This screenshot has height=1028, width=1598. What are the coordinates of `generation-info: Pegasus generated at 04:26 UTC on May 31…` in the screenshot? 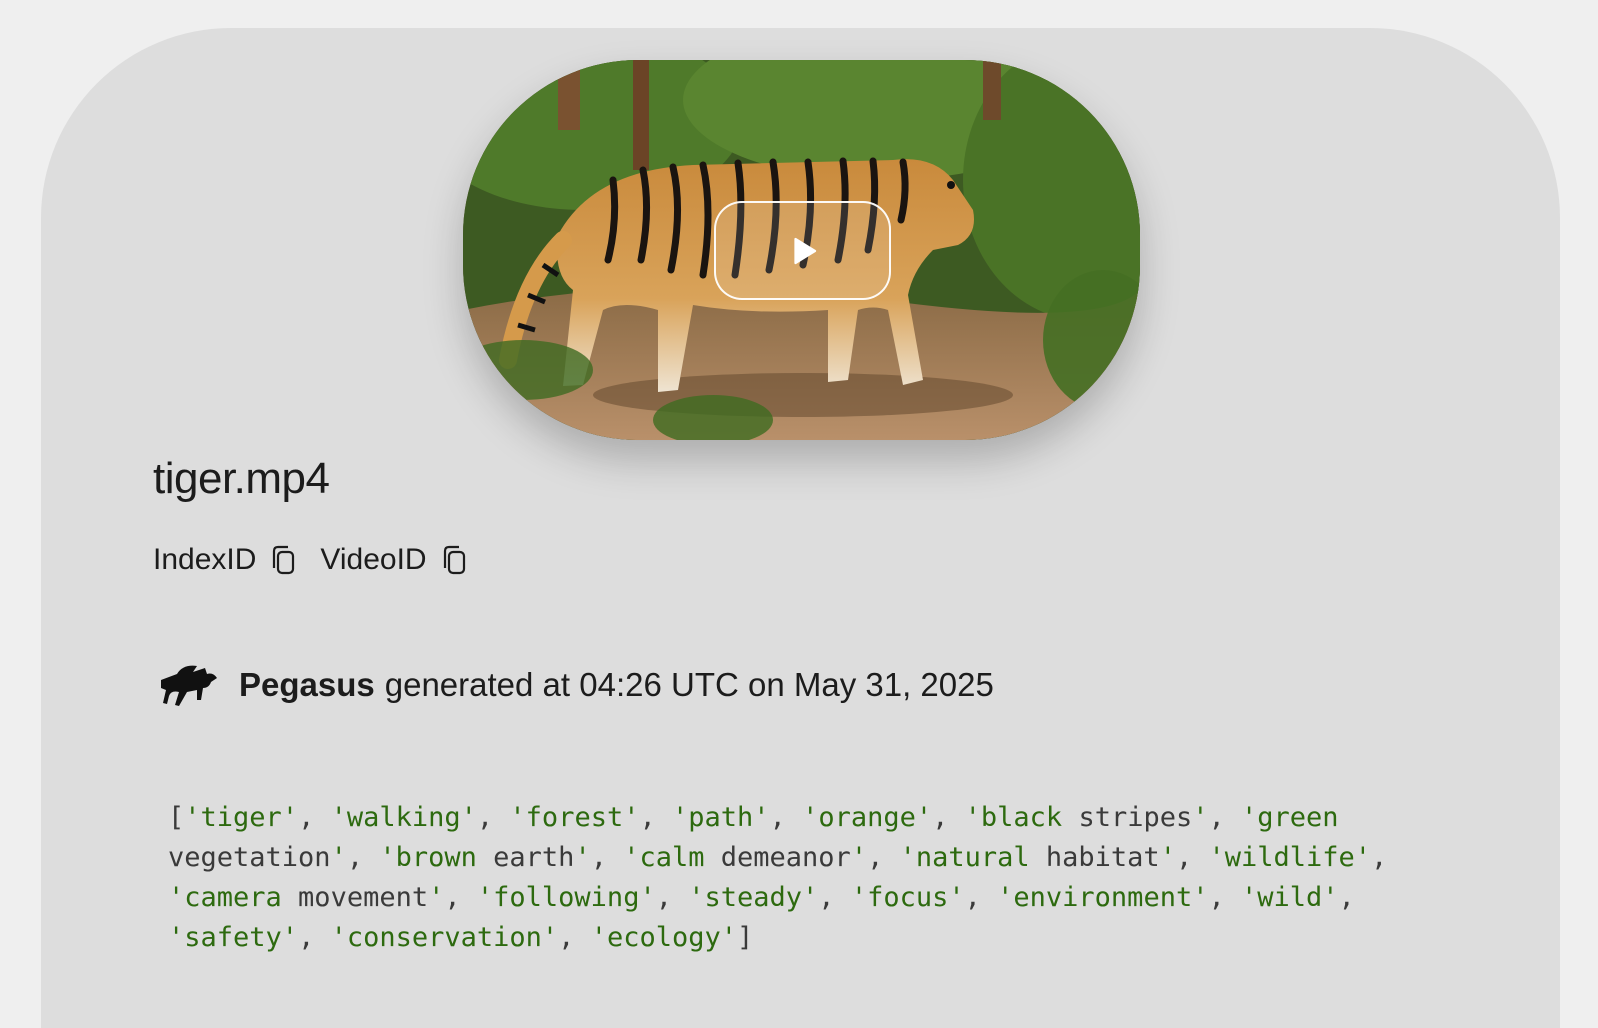 It's located at (575, 685).